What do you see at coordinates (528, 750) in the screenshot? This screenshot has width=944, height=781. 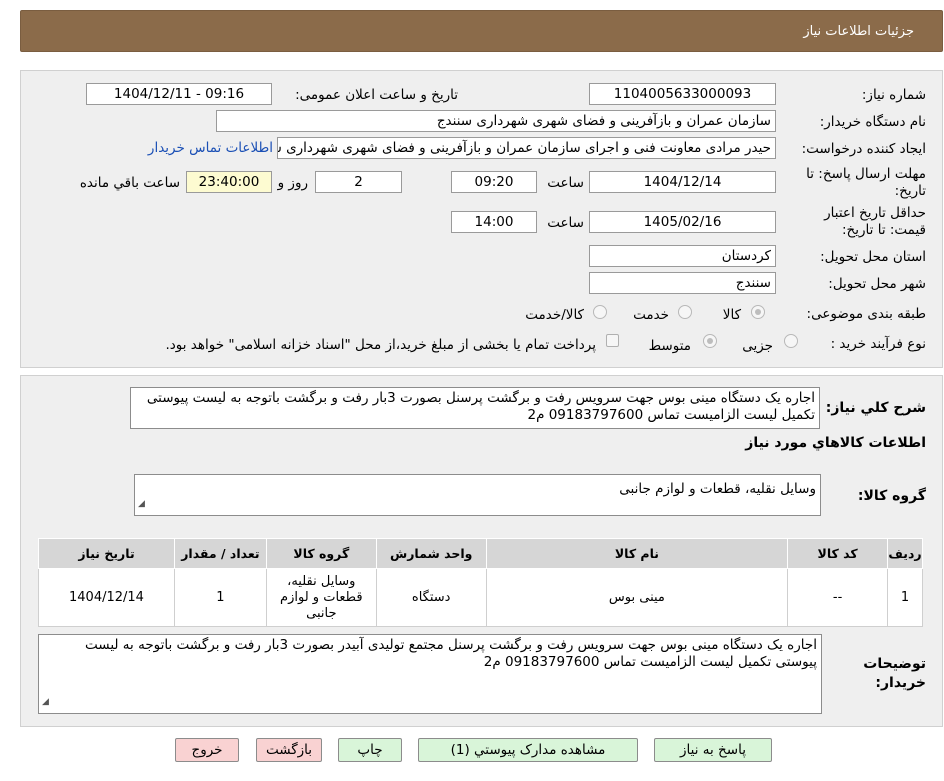 I see `attachments-button: مشاهده مدارک پیوستي (1)` at bounding box center [528, 750].